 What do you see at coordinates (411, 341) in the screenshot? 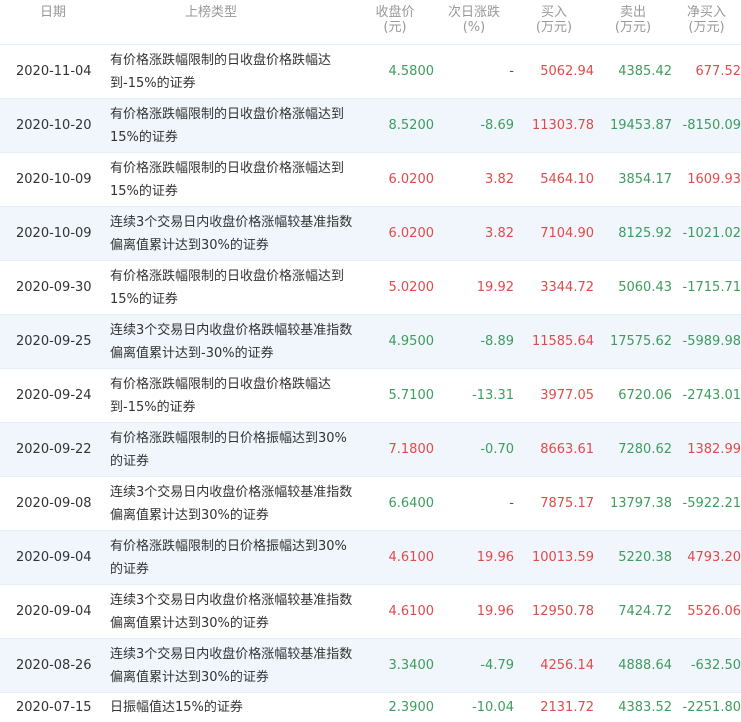
I see `row-close-price: 4.9500` at bounding box center [411, 341].